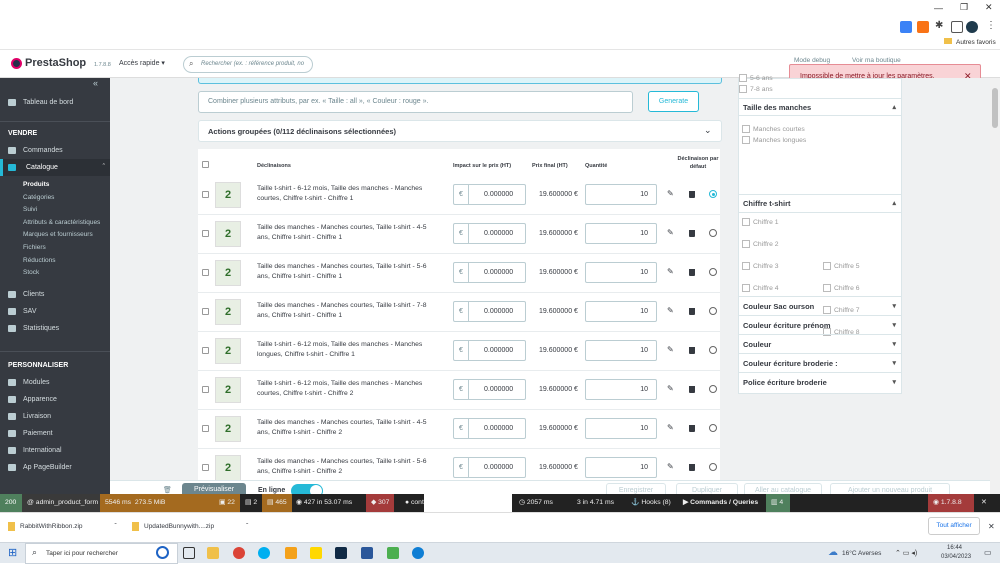 The height and width of the screenshot is (564, 1000). I want to click on download-item: UpdatedBunnywith....zip ˆ, so click(190, 526).